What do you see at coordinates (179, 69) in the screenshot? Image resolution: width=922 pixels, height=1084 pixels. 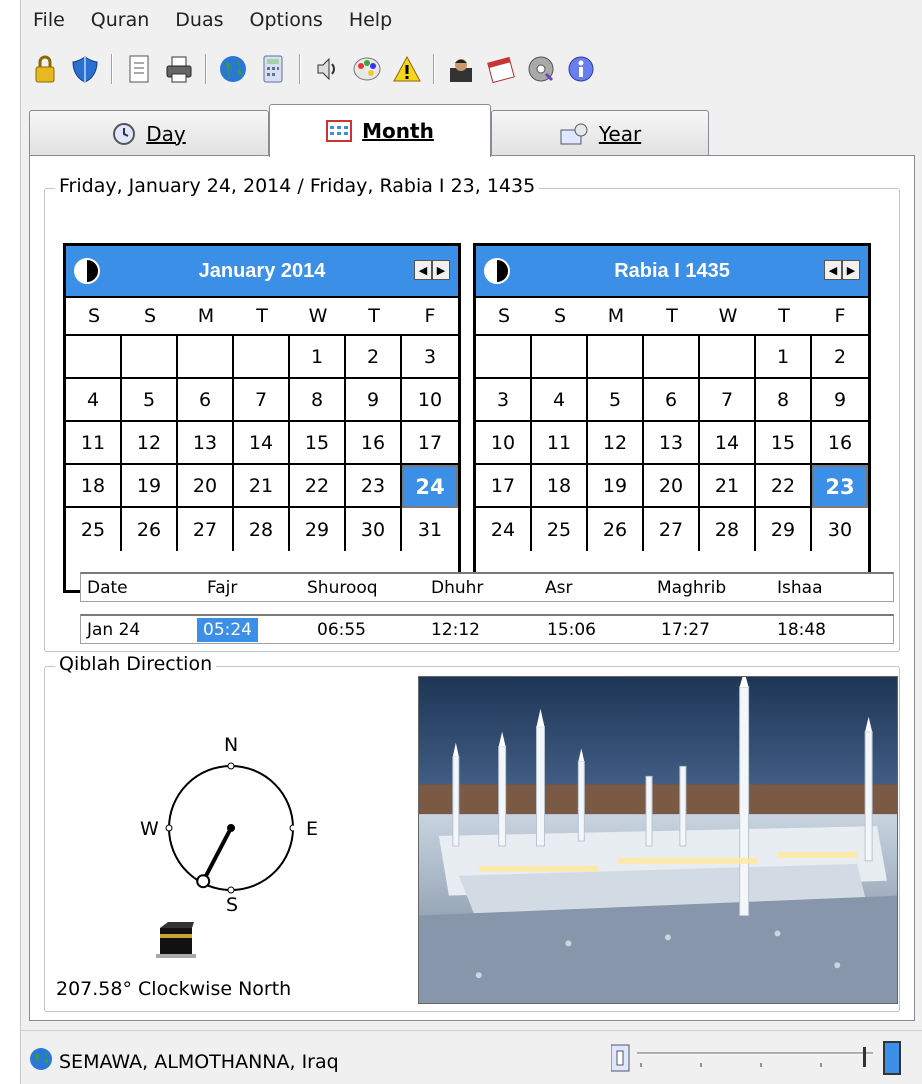 I see `printer-icon` at bounding box center [179, 69].